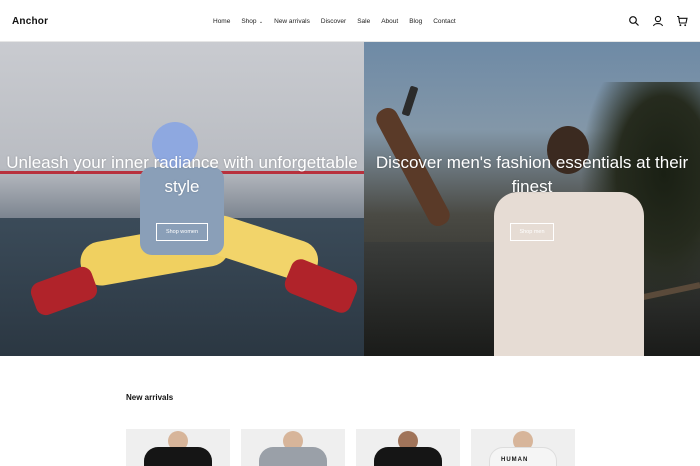 This screenshot has width=700, height=466. I want to click on product-card: HUMAN, so click(523, 447).